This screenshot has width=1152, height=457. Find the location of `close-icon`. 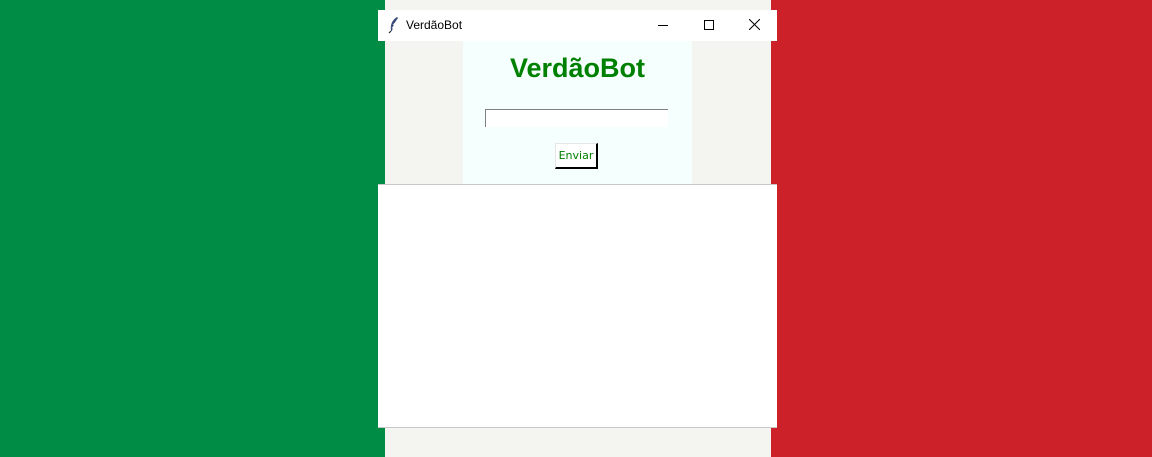

close-icon is located at coordinates (754, 26).